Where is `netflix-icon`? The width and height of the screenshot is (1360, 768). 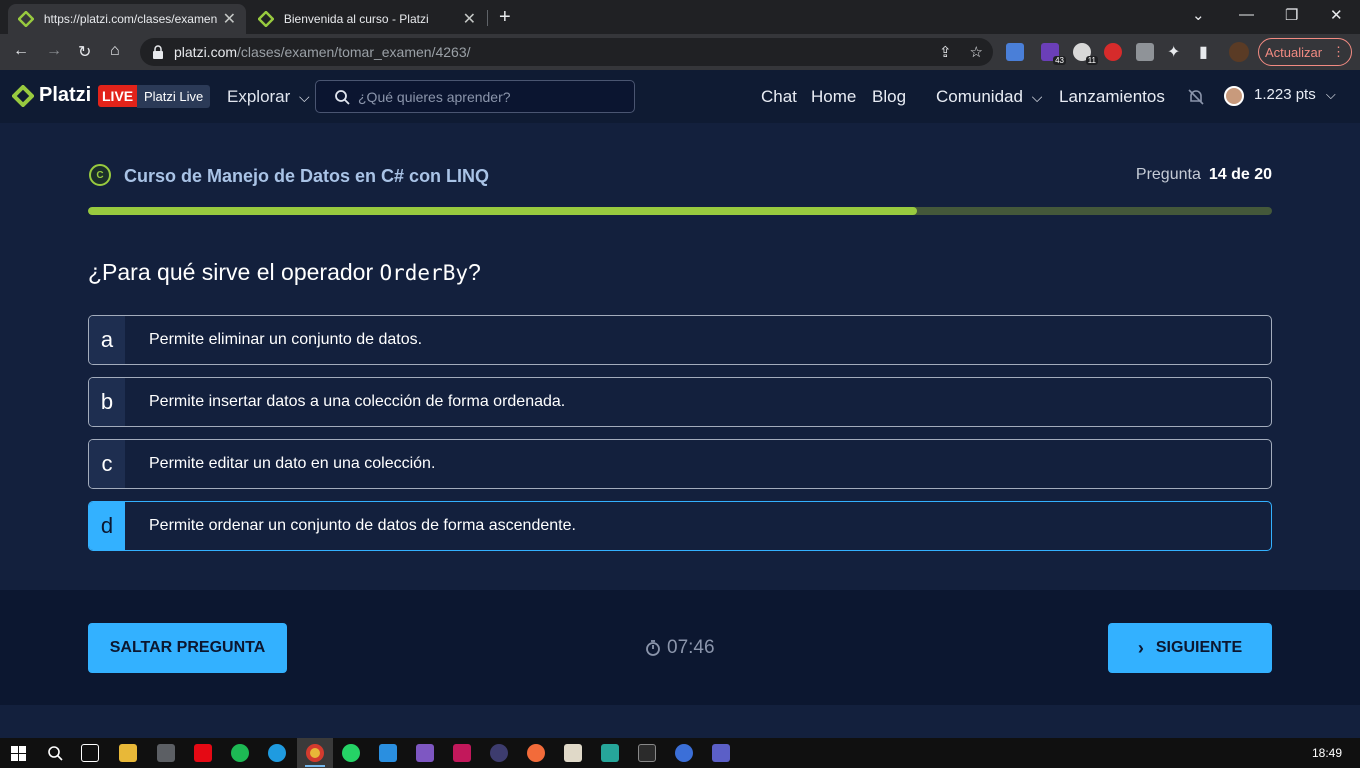
netflix-icon is located at coordinates (203, 753).